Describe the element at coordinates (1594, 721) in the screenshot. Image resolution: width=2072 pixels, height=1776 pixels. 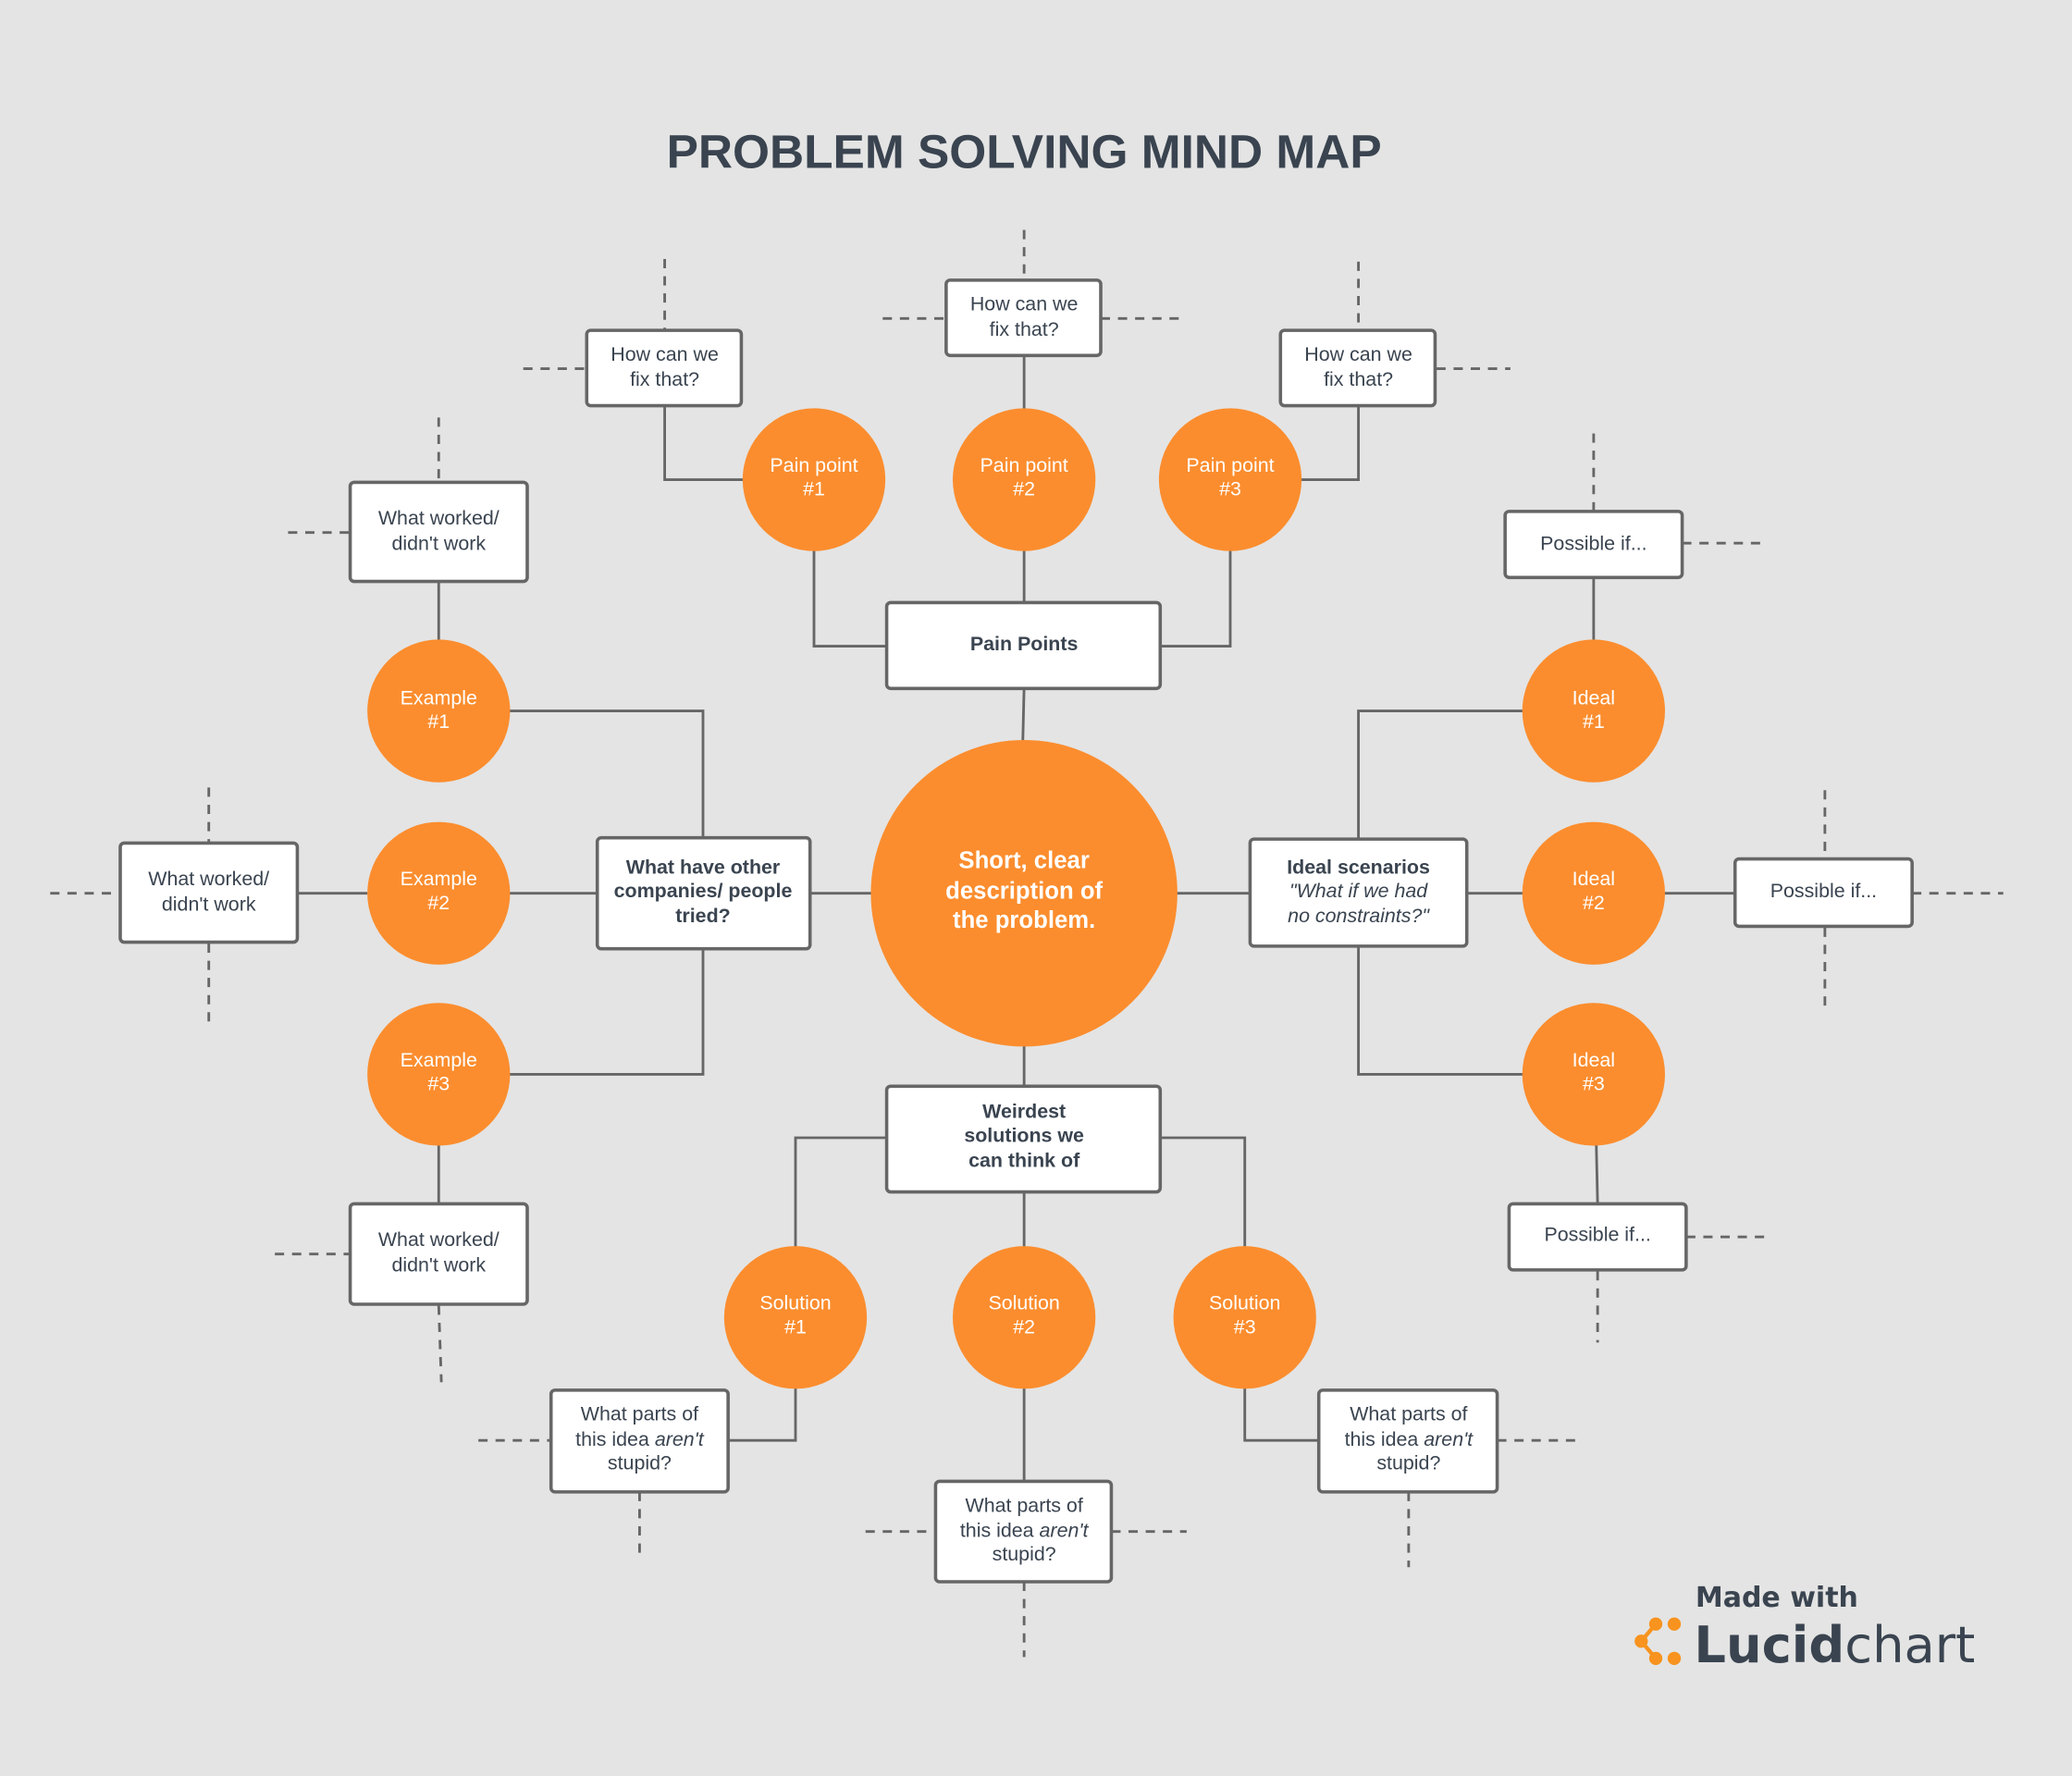
I see `ideal-number: #1` at that location.